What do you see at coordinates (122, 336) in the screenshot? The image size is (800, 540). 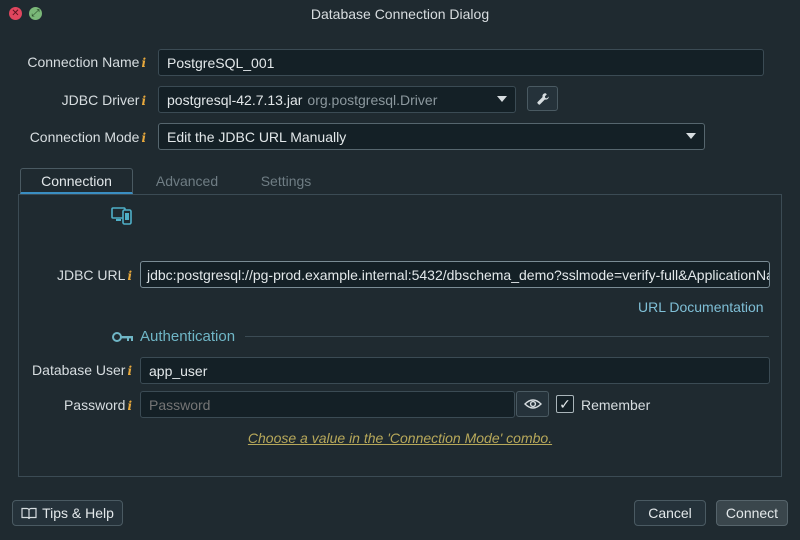 I see `key-icon` at bounding box center [122, 336].